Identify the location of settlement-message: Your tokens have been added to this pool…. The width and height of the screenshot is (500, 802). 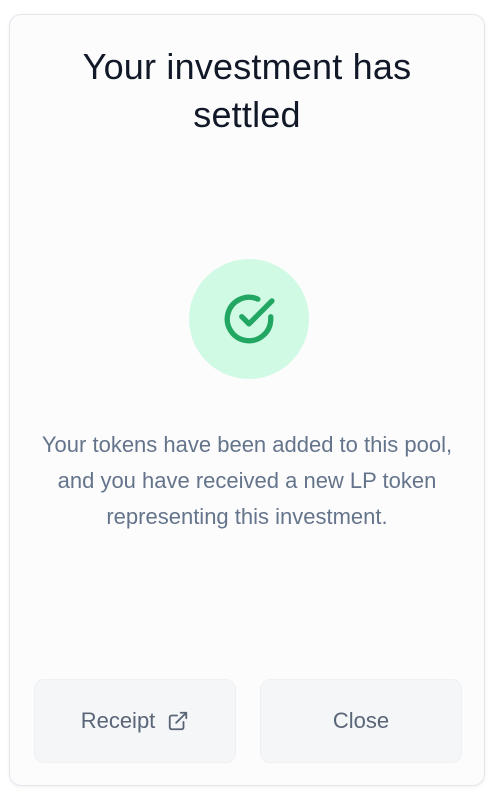
(247, 480).